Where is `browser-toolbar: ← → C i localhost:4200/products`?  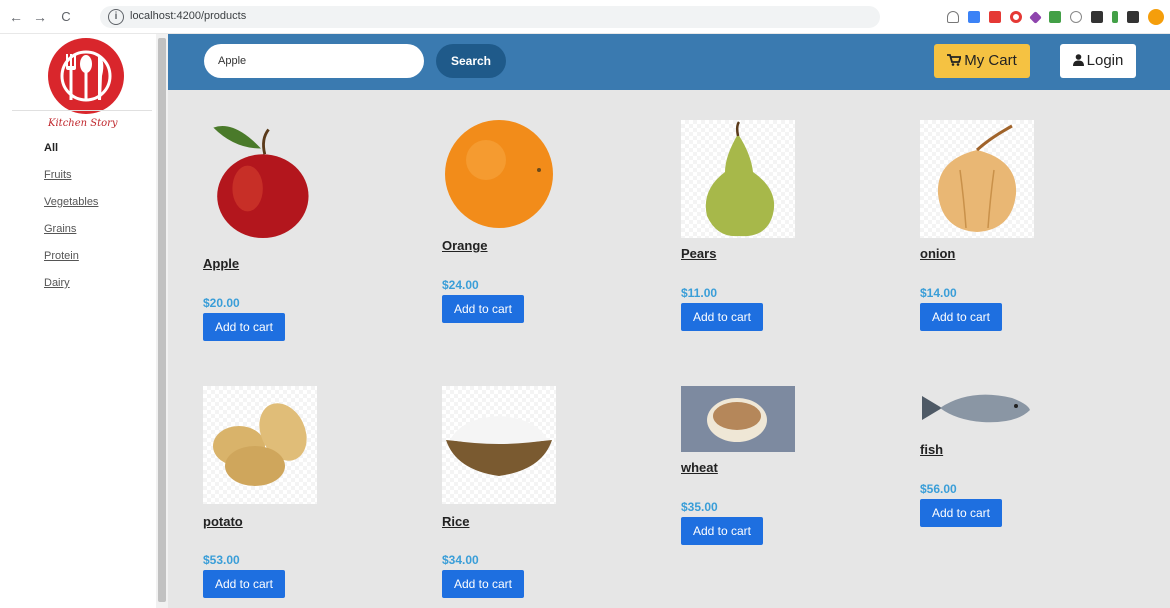
browser-toolbar: ← → C i localhost:4200/products is located at coordinates (585, 17).